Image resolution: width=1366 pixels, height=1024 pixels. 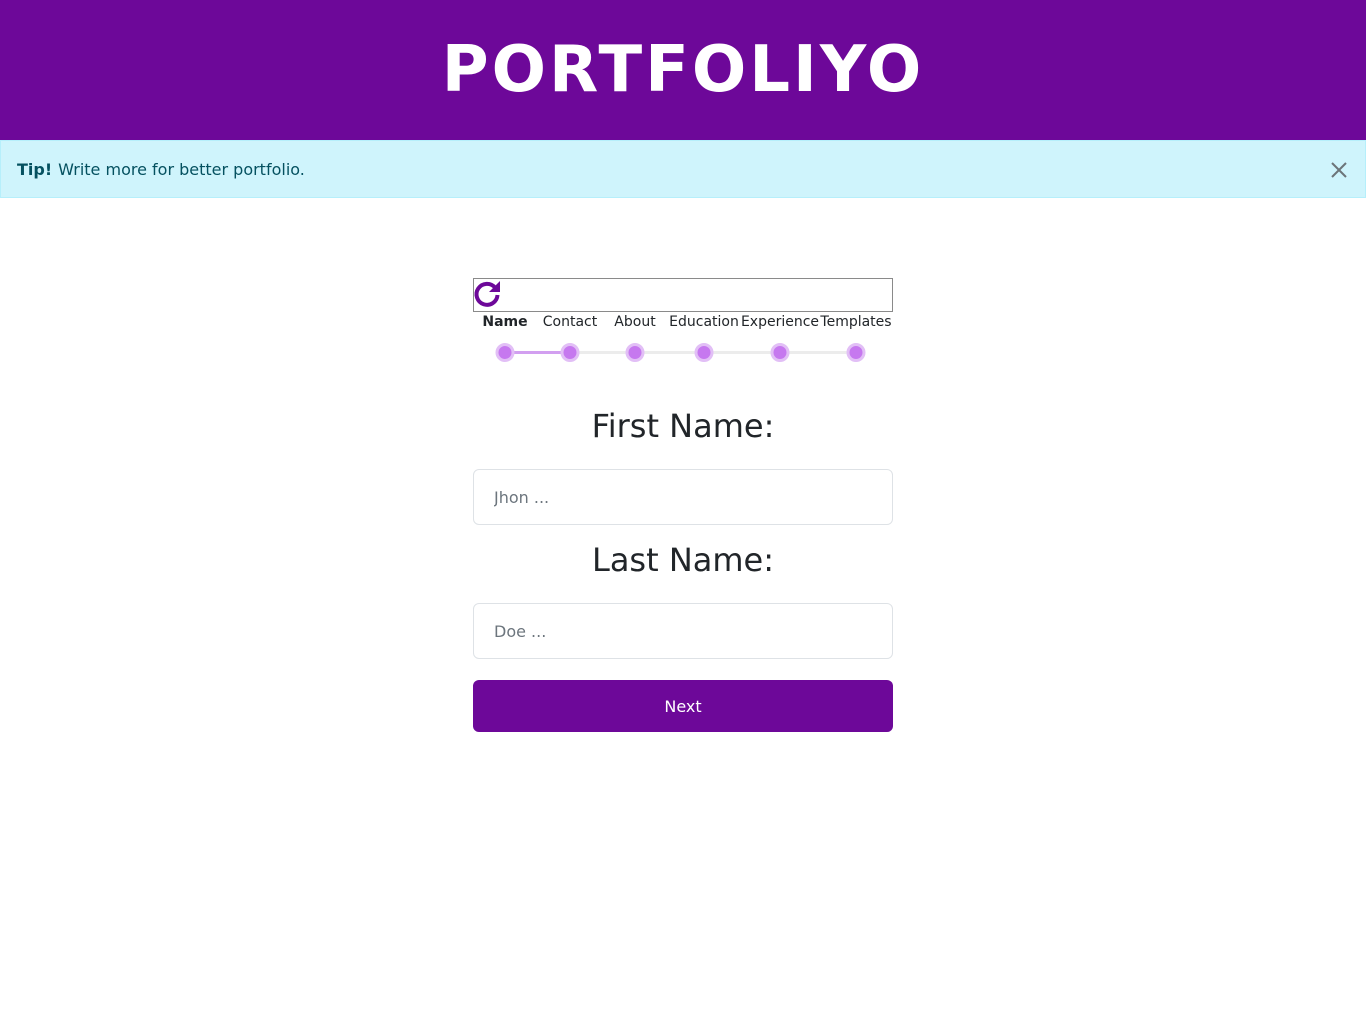 I want to click on reload-icon, so click(x=488, y=294).